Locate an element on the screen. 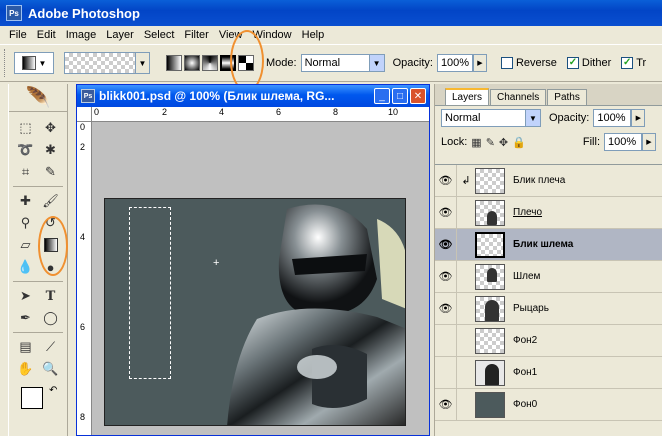  menu-help: Help is located at coordinates (313, 35).